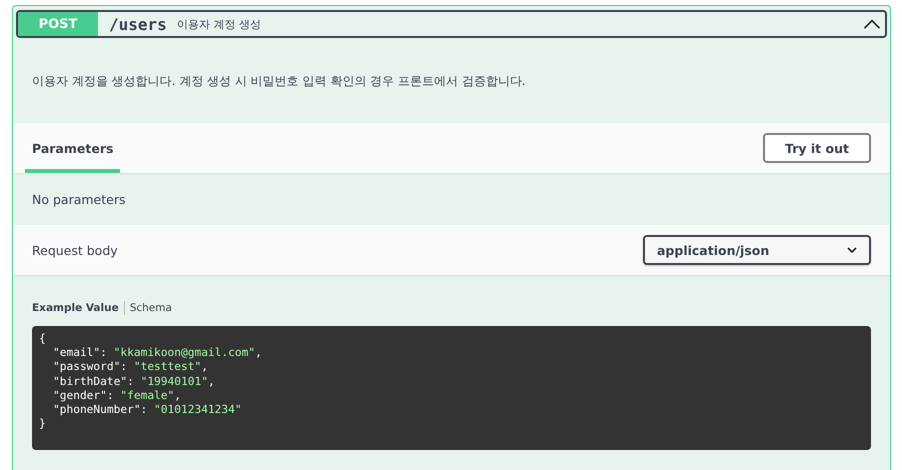  Describe the element at coordinates (451, 24) in the screenshot. I see `operation-header: POST /users 이용자 계정 생성` at that location.